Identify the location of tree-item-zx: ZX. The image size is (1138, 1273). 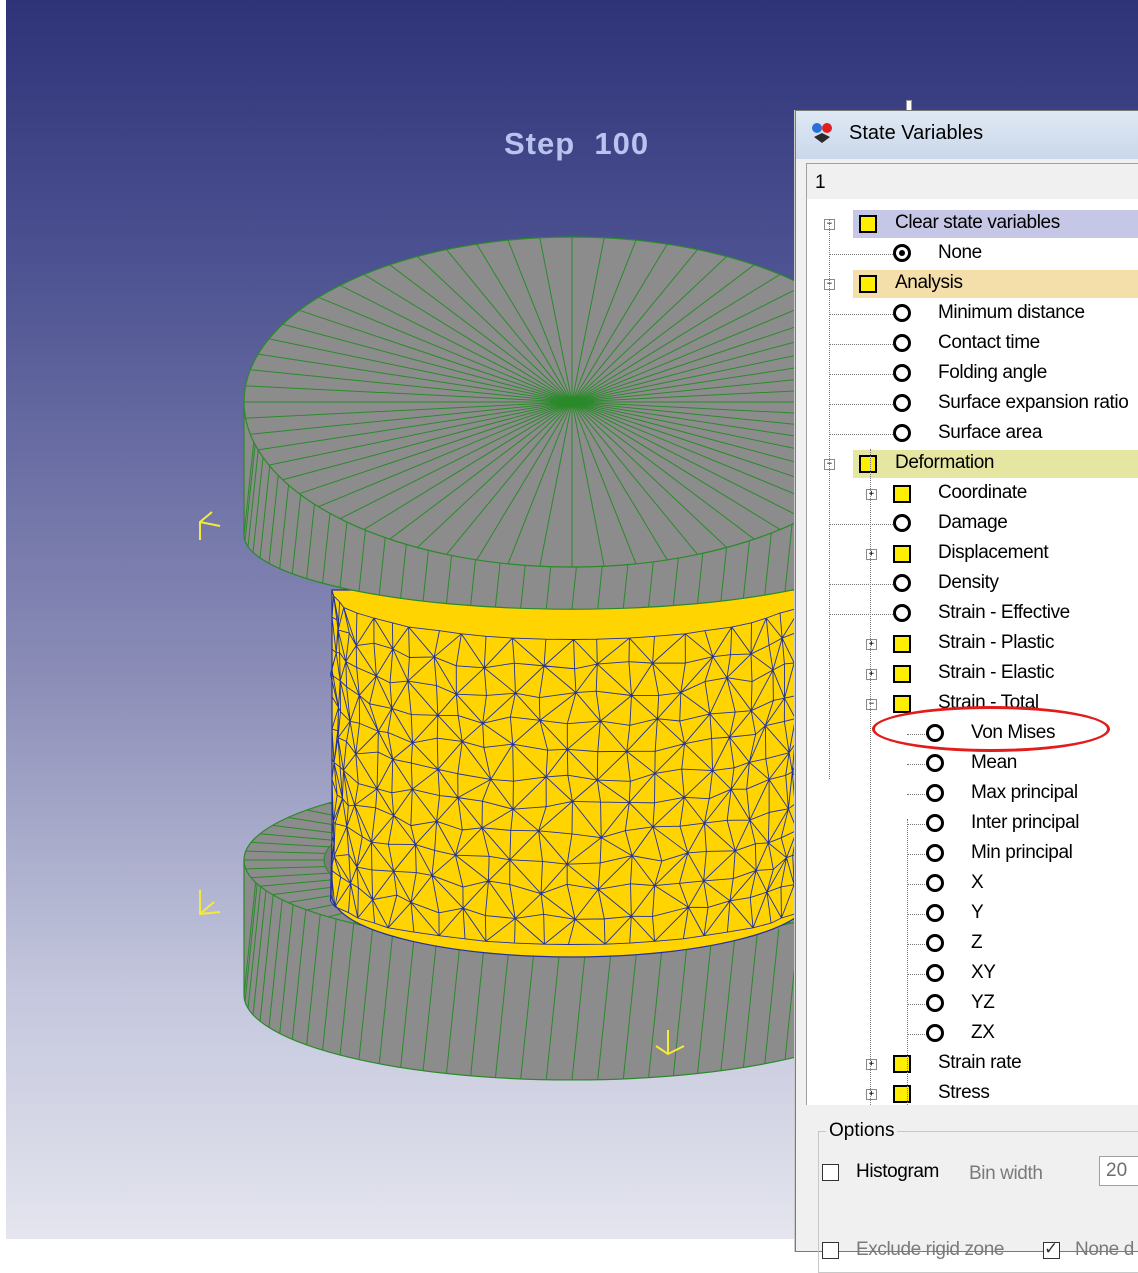
(972, 1034).